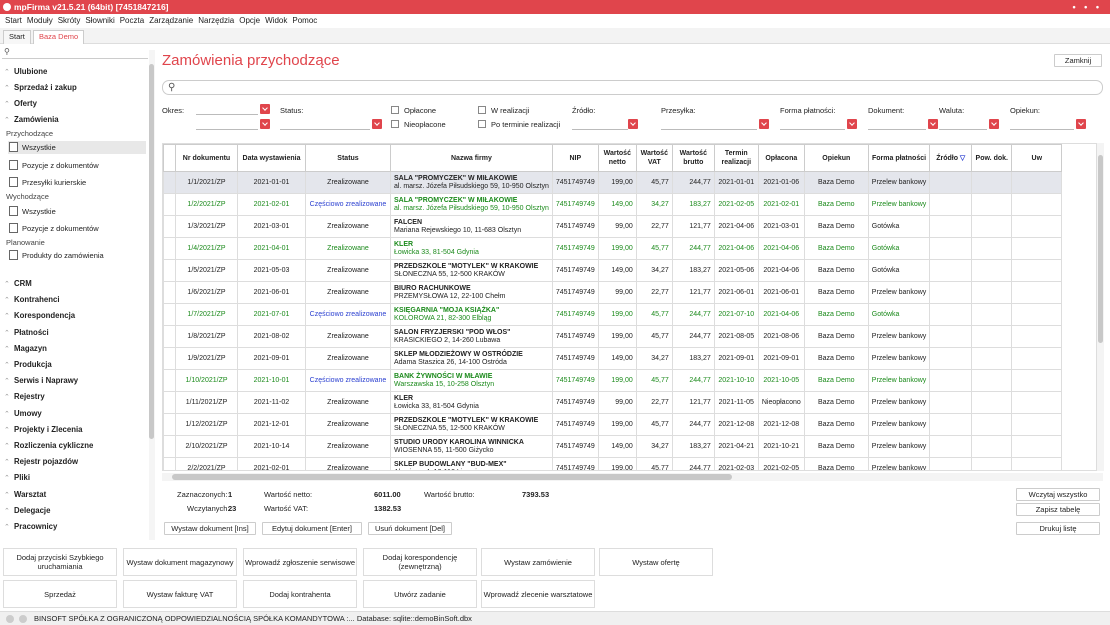 The height and width of the screenshot is (625, 1110). I want to click on column-header: Opiekun, so click(836, 158).